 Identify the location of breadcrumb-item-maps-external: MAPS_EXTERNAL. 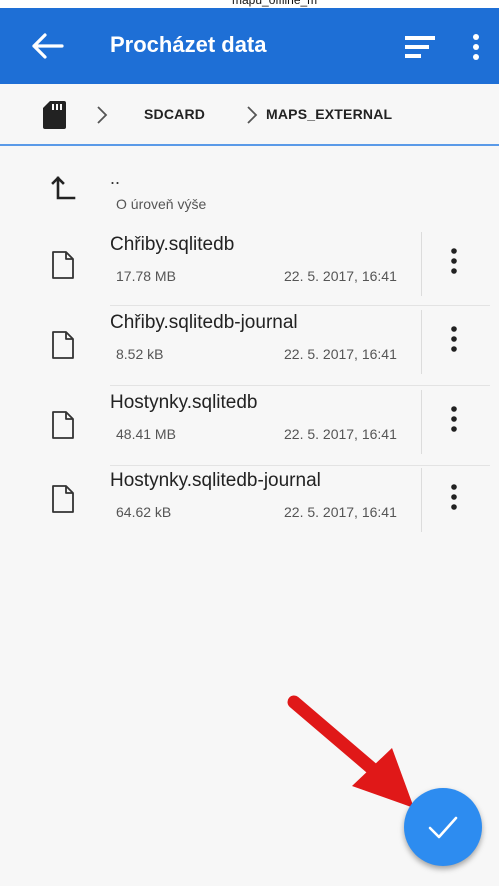
(329, 114).